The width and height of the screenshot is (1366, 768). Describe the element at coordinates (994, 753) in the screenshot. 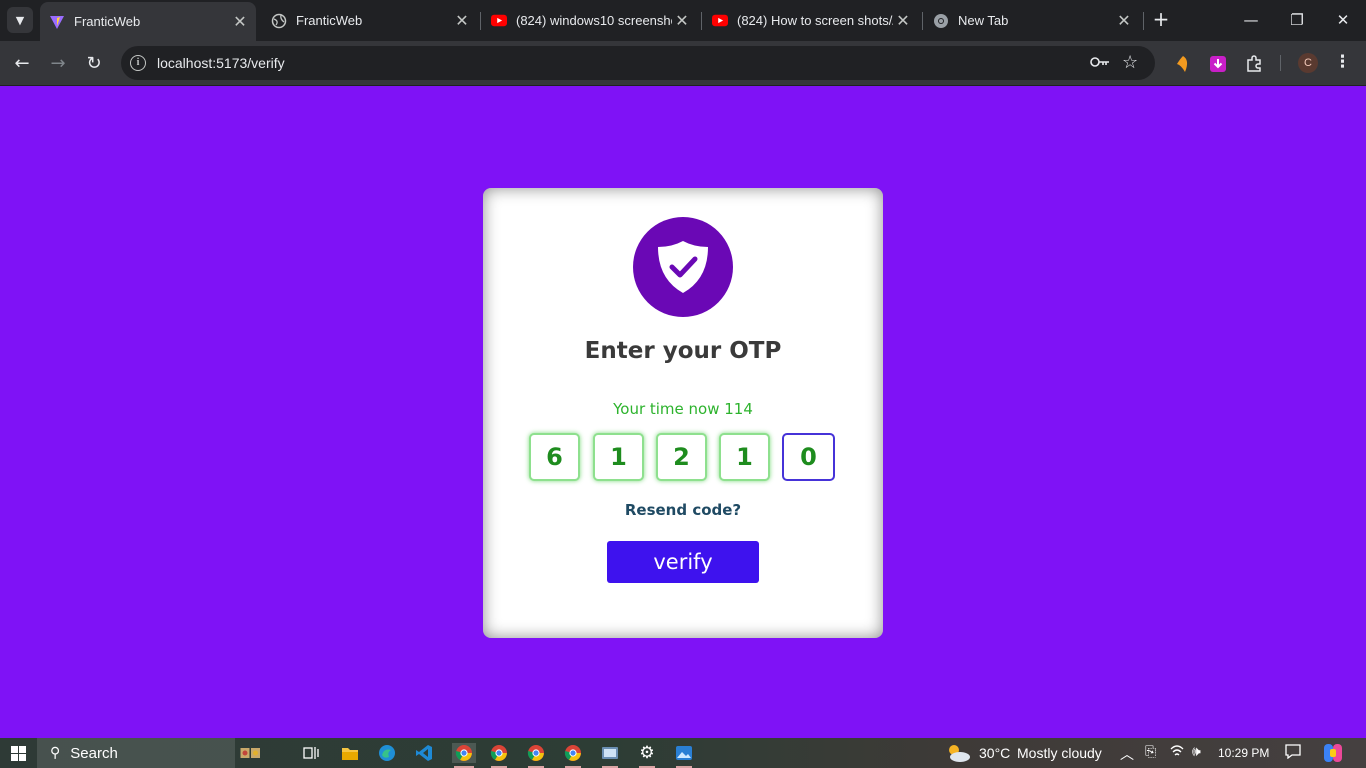

I see `weather-temperature: 30°C` at that location.